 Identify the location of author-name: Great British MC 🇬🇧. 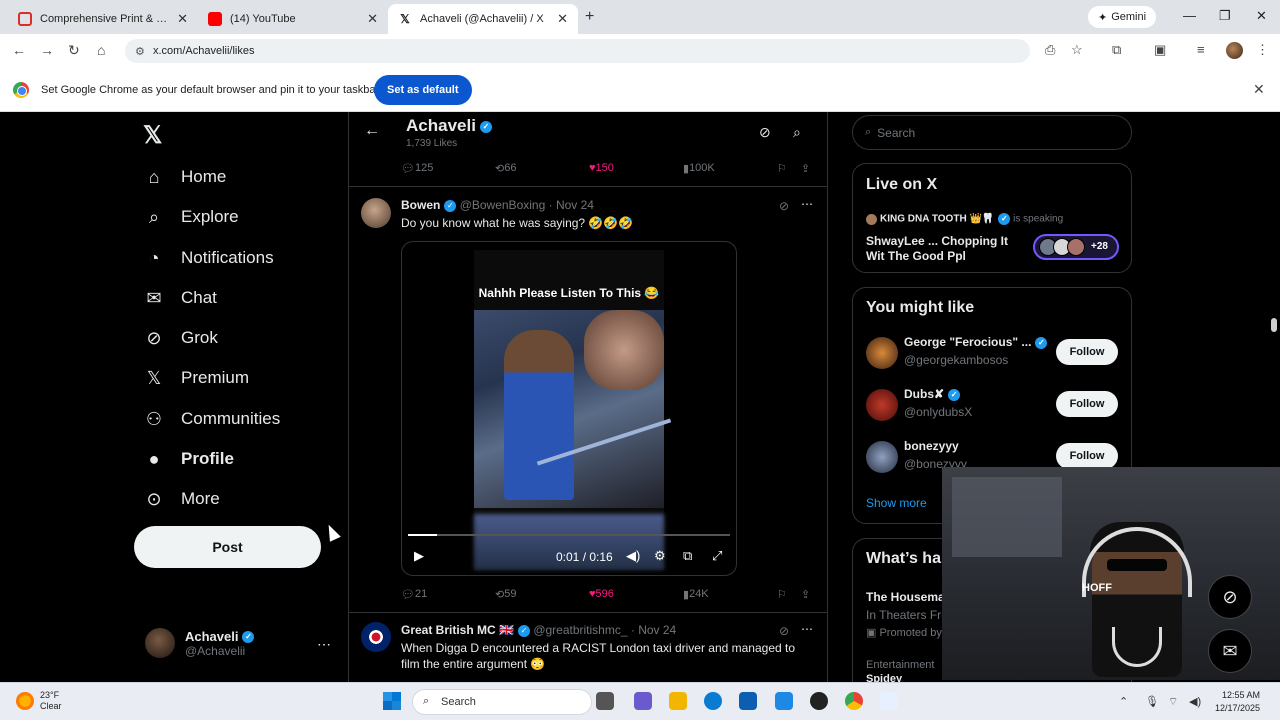
(457, 630).